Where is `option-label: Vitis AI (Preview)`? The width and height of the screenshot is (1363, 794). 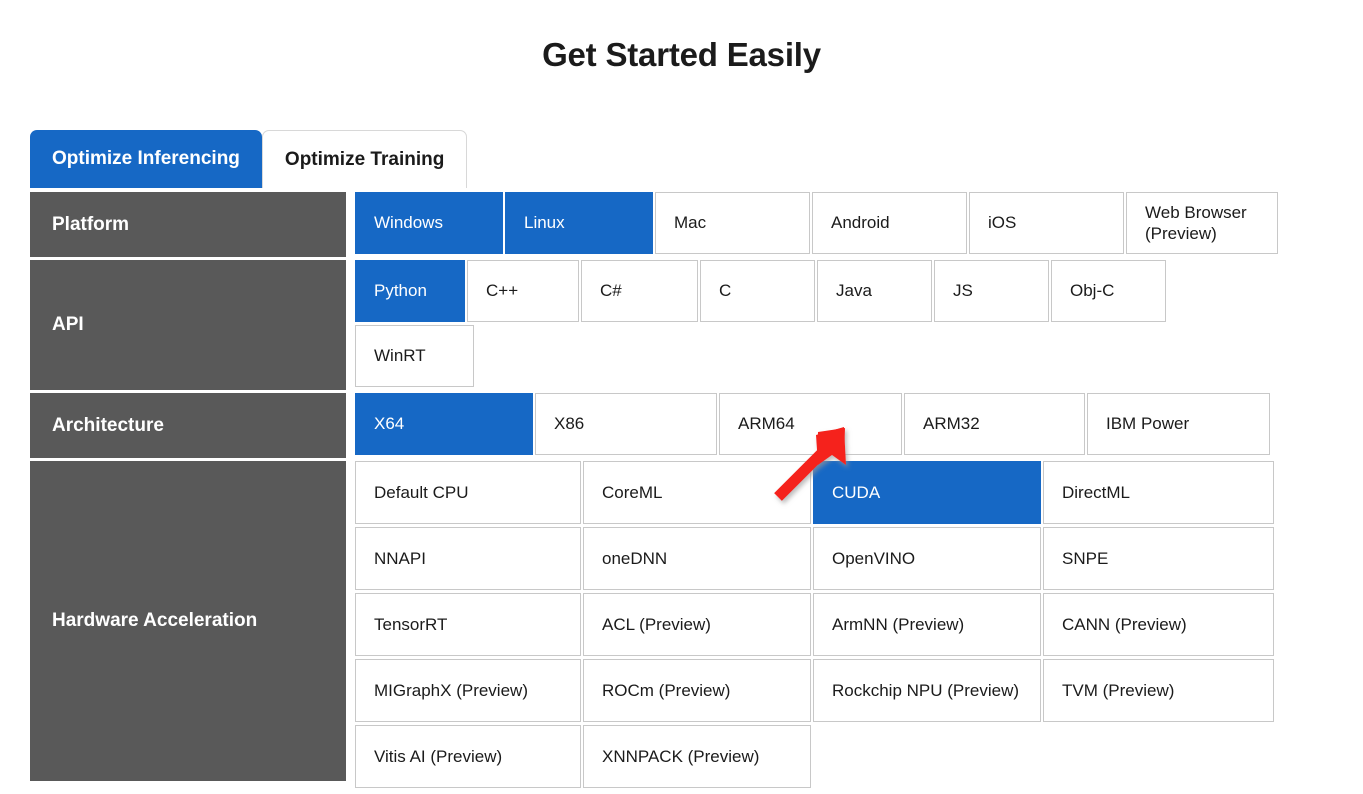
option-label: Vitis AI (Preview) is located at coordinates (438, 756).